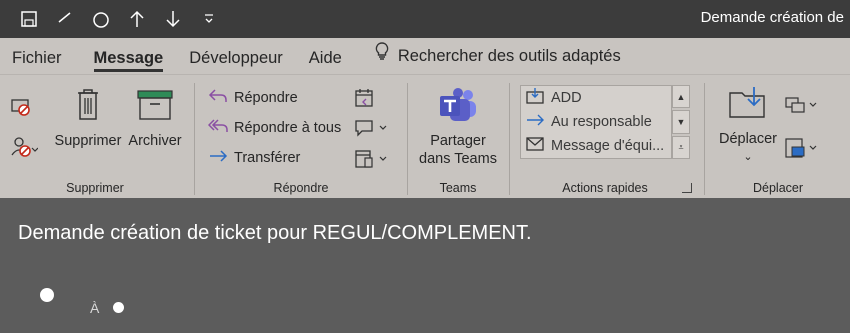  I want to click on arrow-up-icon, so click(137, 19).